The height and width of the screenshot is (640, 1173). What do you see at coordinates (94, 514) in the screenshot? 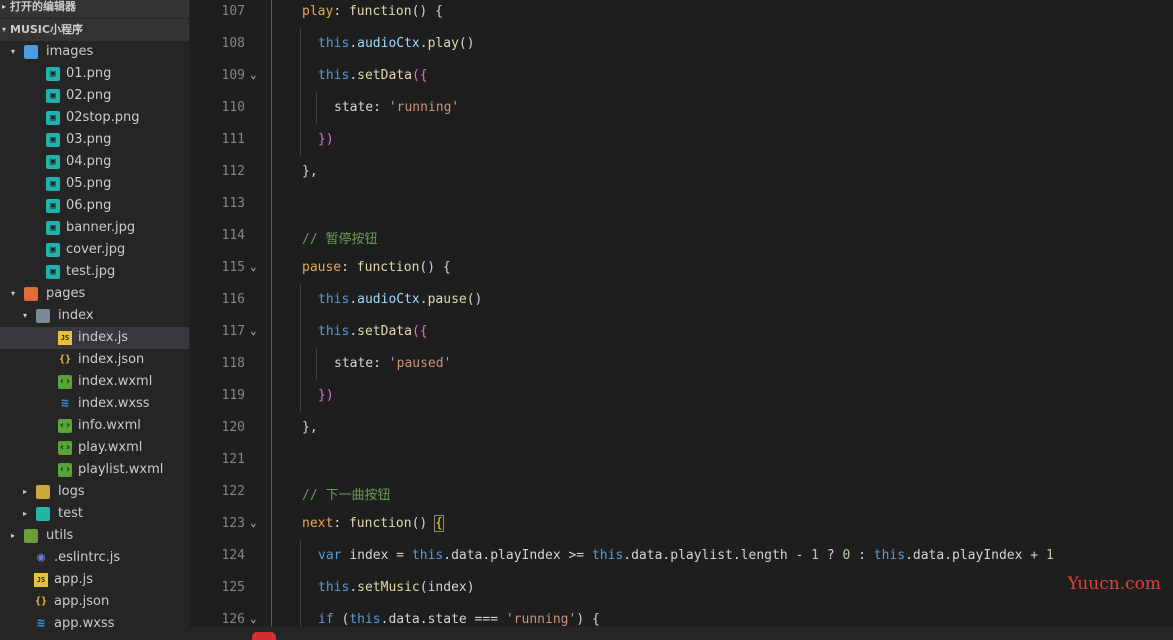
I see `tree-item: ▸ test` at bounding box center [94, 514].